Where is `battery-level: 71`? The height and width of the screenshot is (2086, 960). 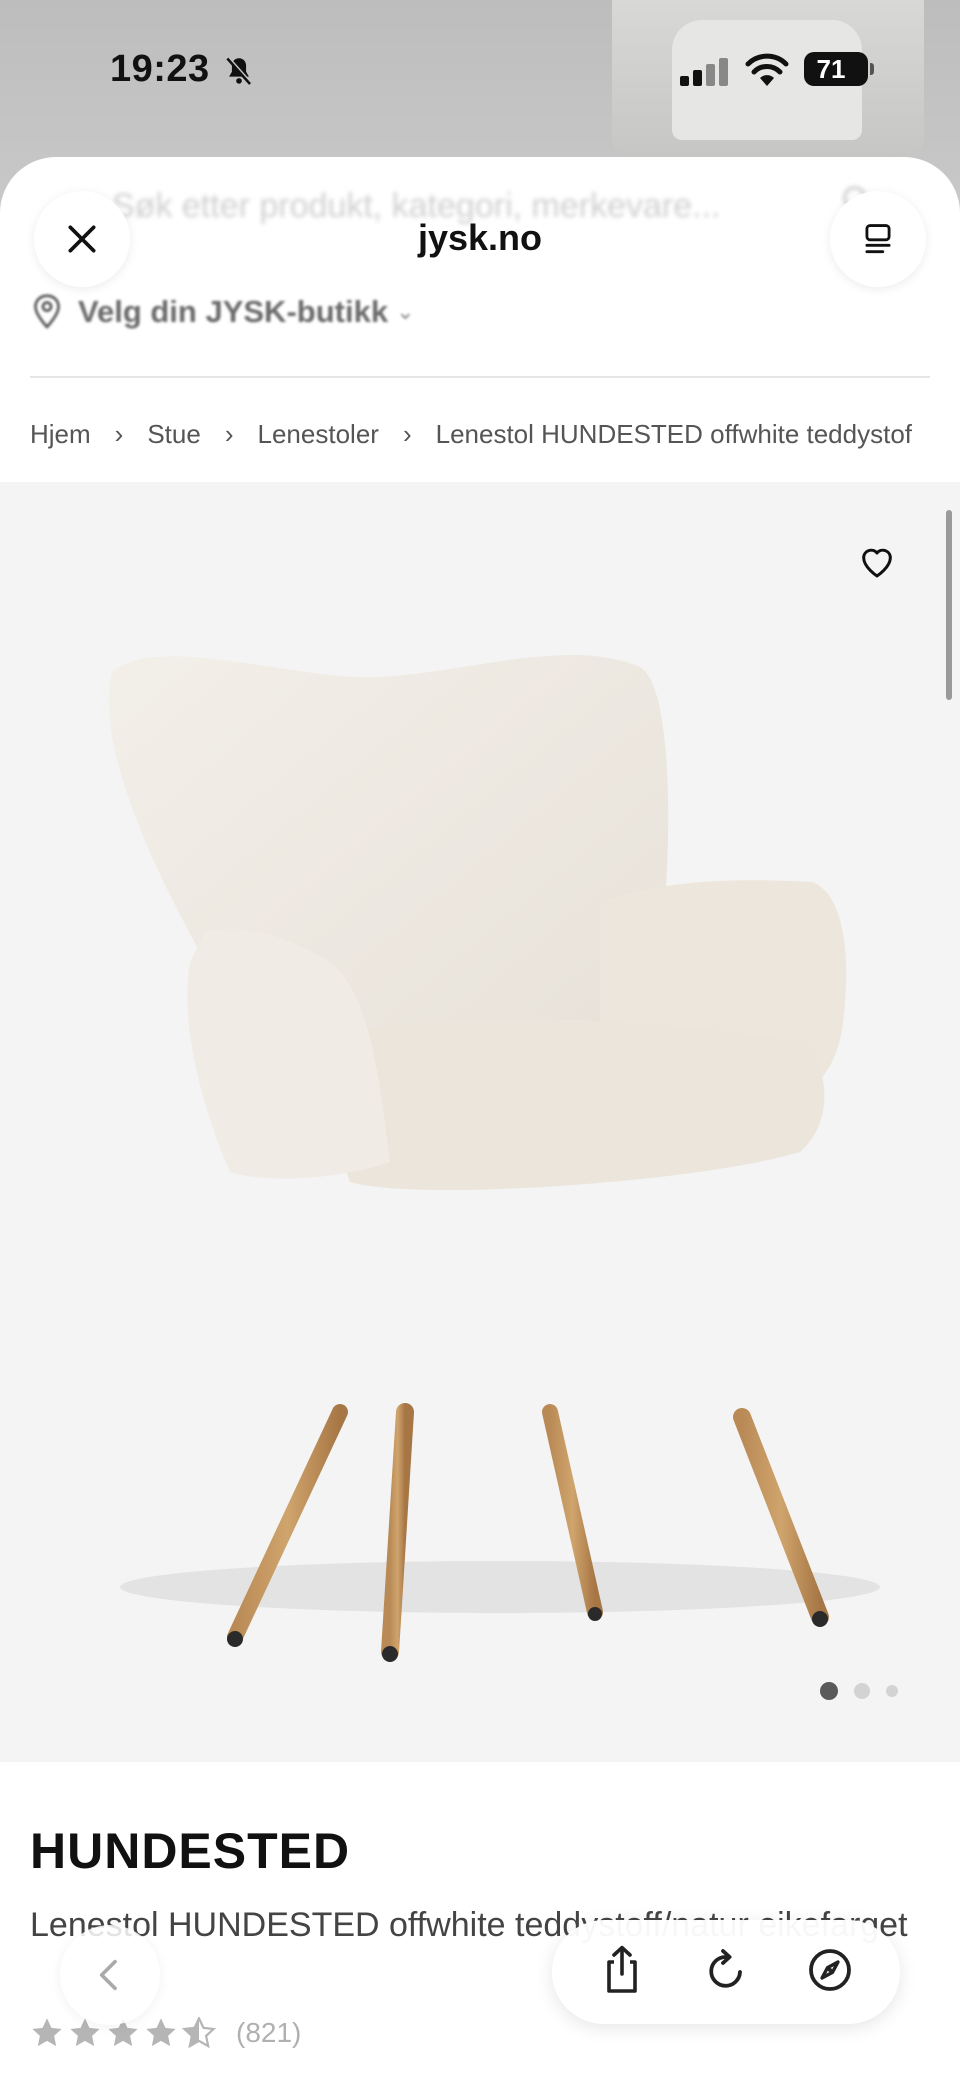
battery-level: 71 is located at coordinates (831, 68).